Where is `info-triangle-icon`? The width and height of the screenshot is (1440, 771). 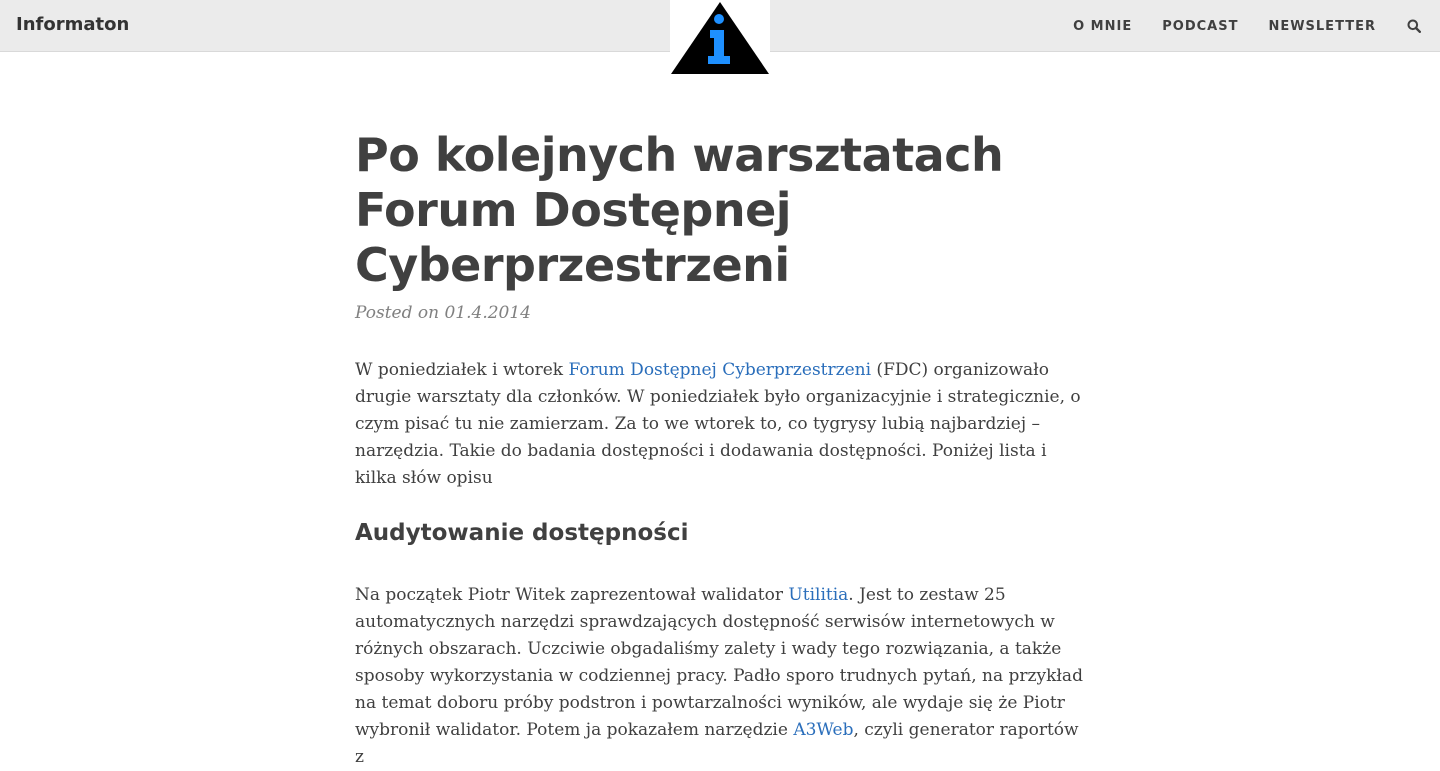 info-triangle-icon is located at coordinates (720, 38).